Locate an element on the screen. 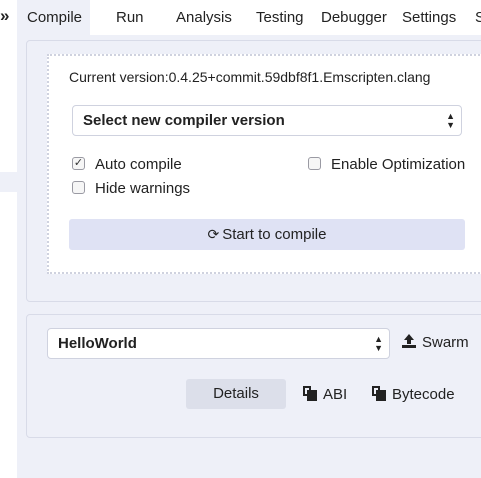 This screenshot has width=481, height=478. tab-analysis: Analysis is located at coordinates (204, 17).